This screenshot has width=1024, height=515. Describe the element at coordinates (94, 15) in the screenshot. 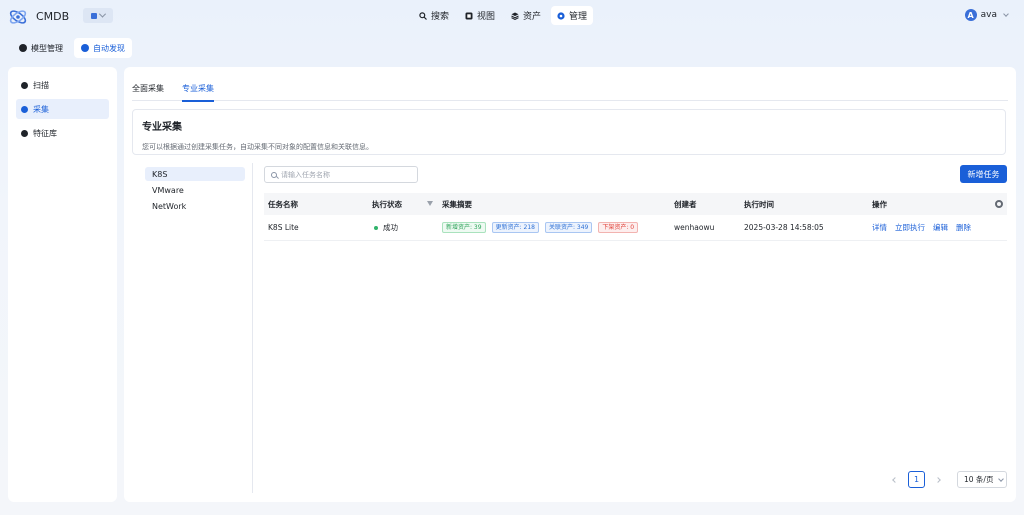

I see `grid-icon` at that location.